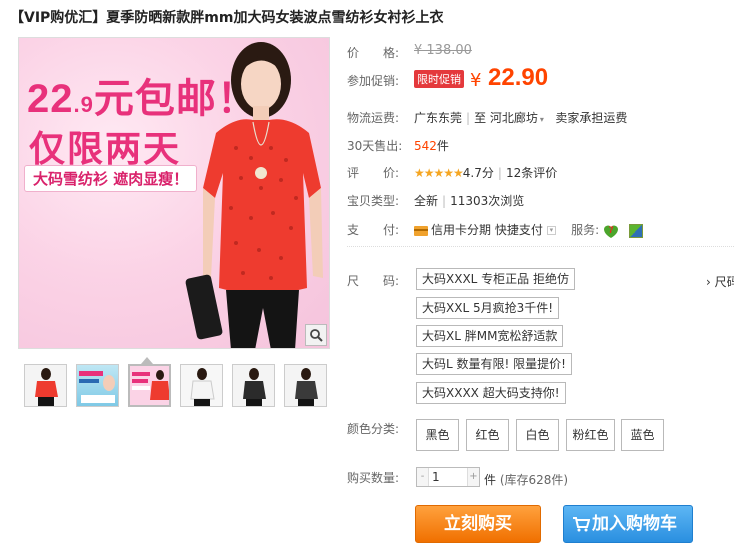 The width and height of the screenshot is (734, 547). I want to click on quantity-minus-button: -, so click(423, 477).